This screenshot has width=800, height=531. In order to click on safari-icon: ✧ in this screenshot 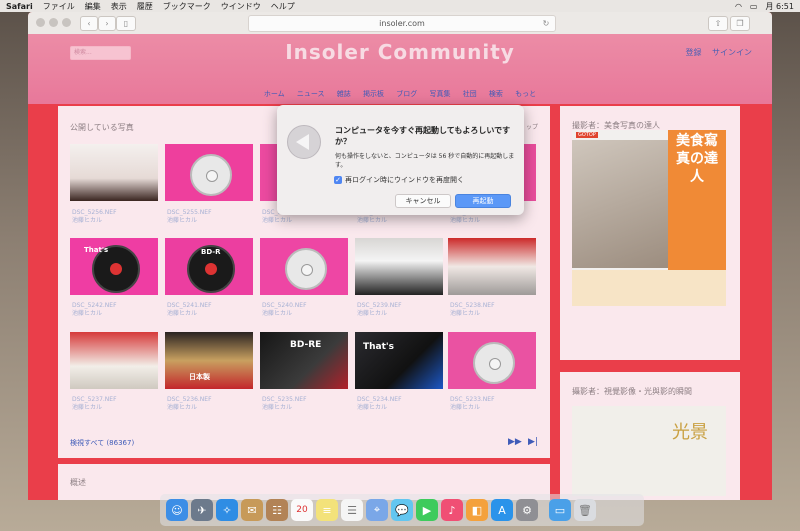, I will do `click(227, 510)`.